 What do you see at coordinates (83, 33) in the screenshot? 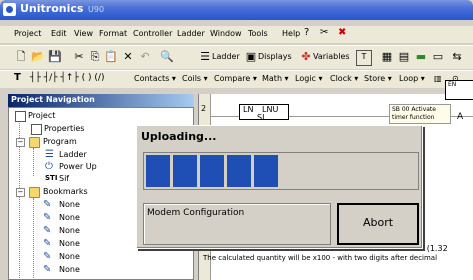
I see `menu-view: View` at bounding box center [83, 33].